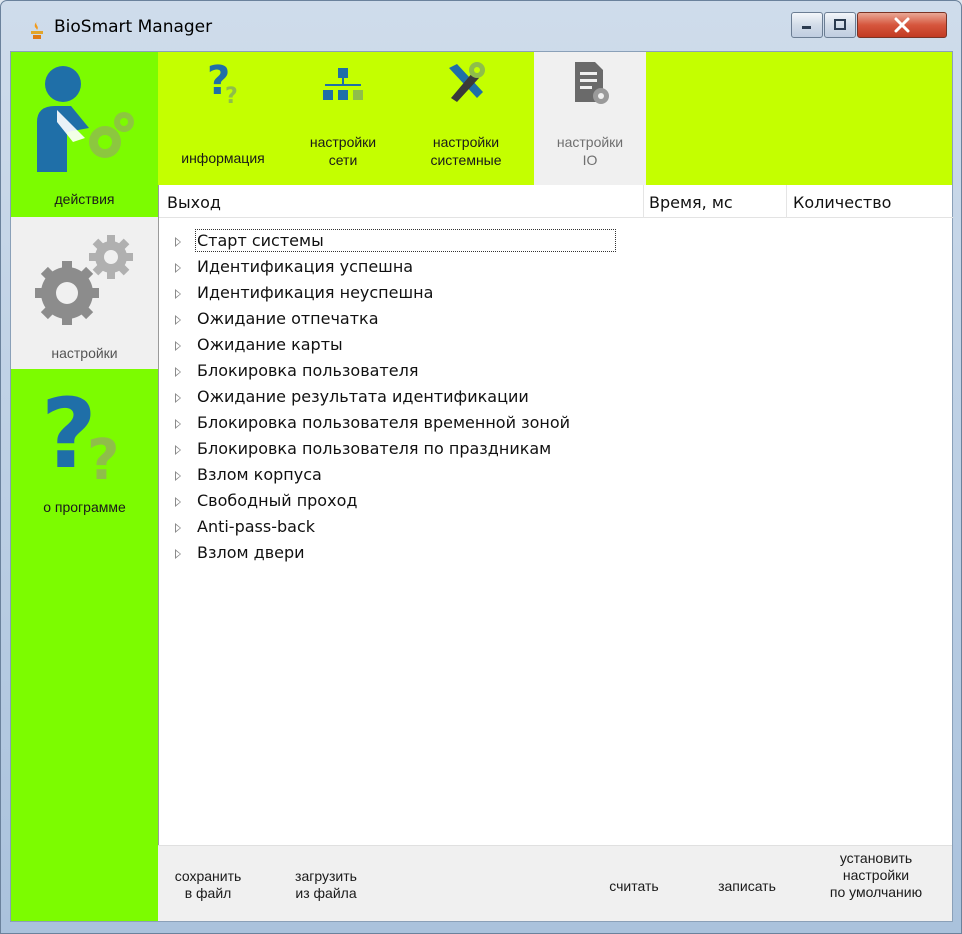 The height and width of the screenshot is (934, 962). I want to click on button-label: настройки, so click(876, 875).